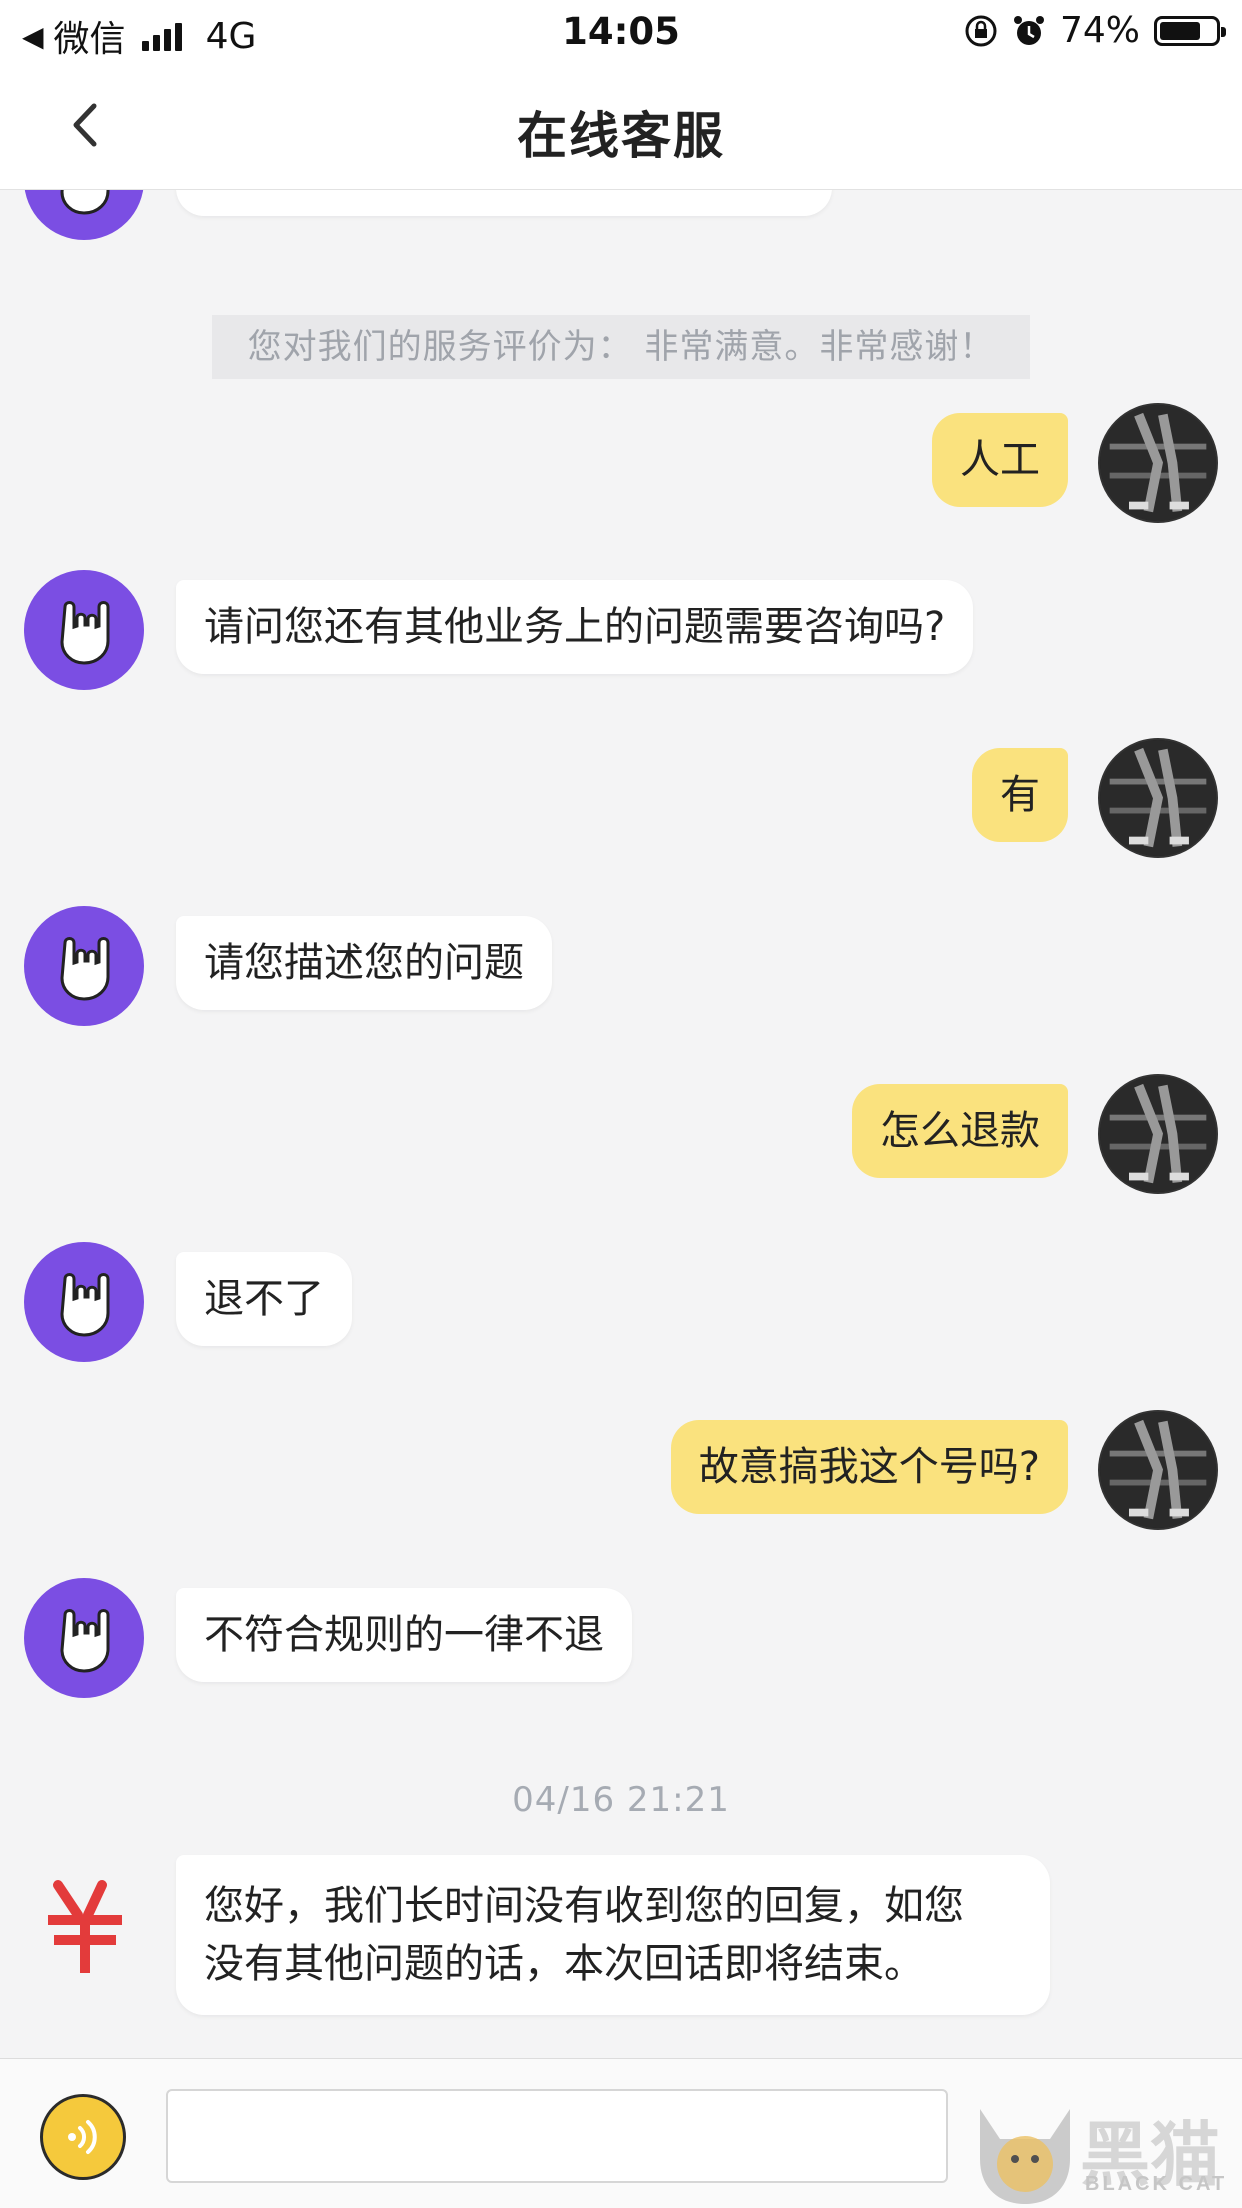  I want to click on user-message-bubble: 有, so click(1020, 795).